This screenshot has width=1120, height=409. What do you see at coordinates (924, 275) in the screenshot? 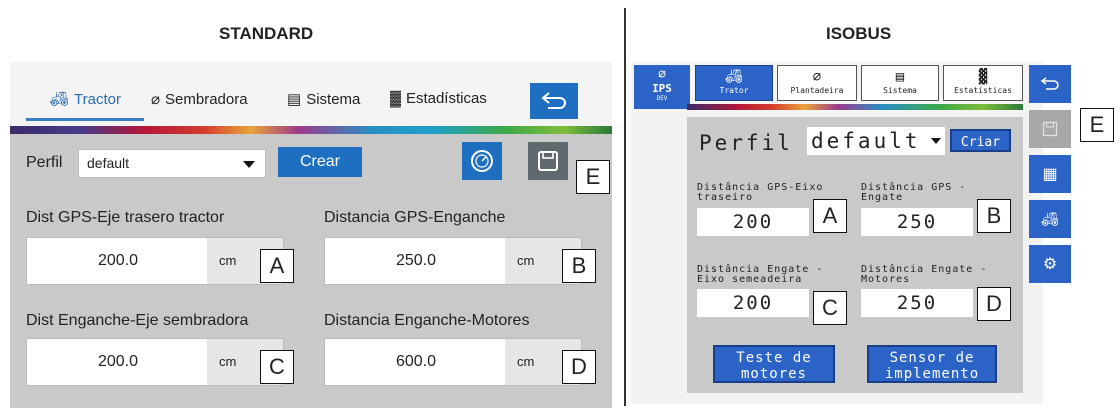
I see `field-label: Distância Engate - Motores` at bounding box center [924, 275].